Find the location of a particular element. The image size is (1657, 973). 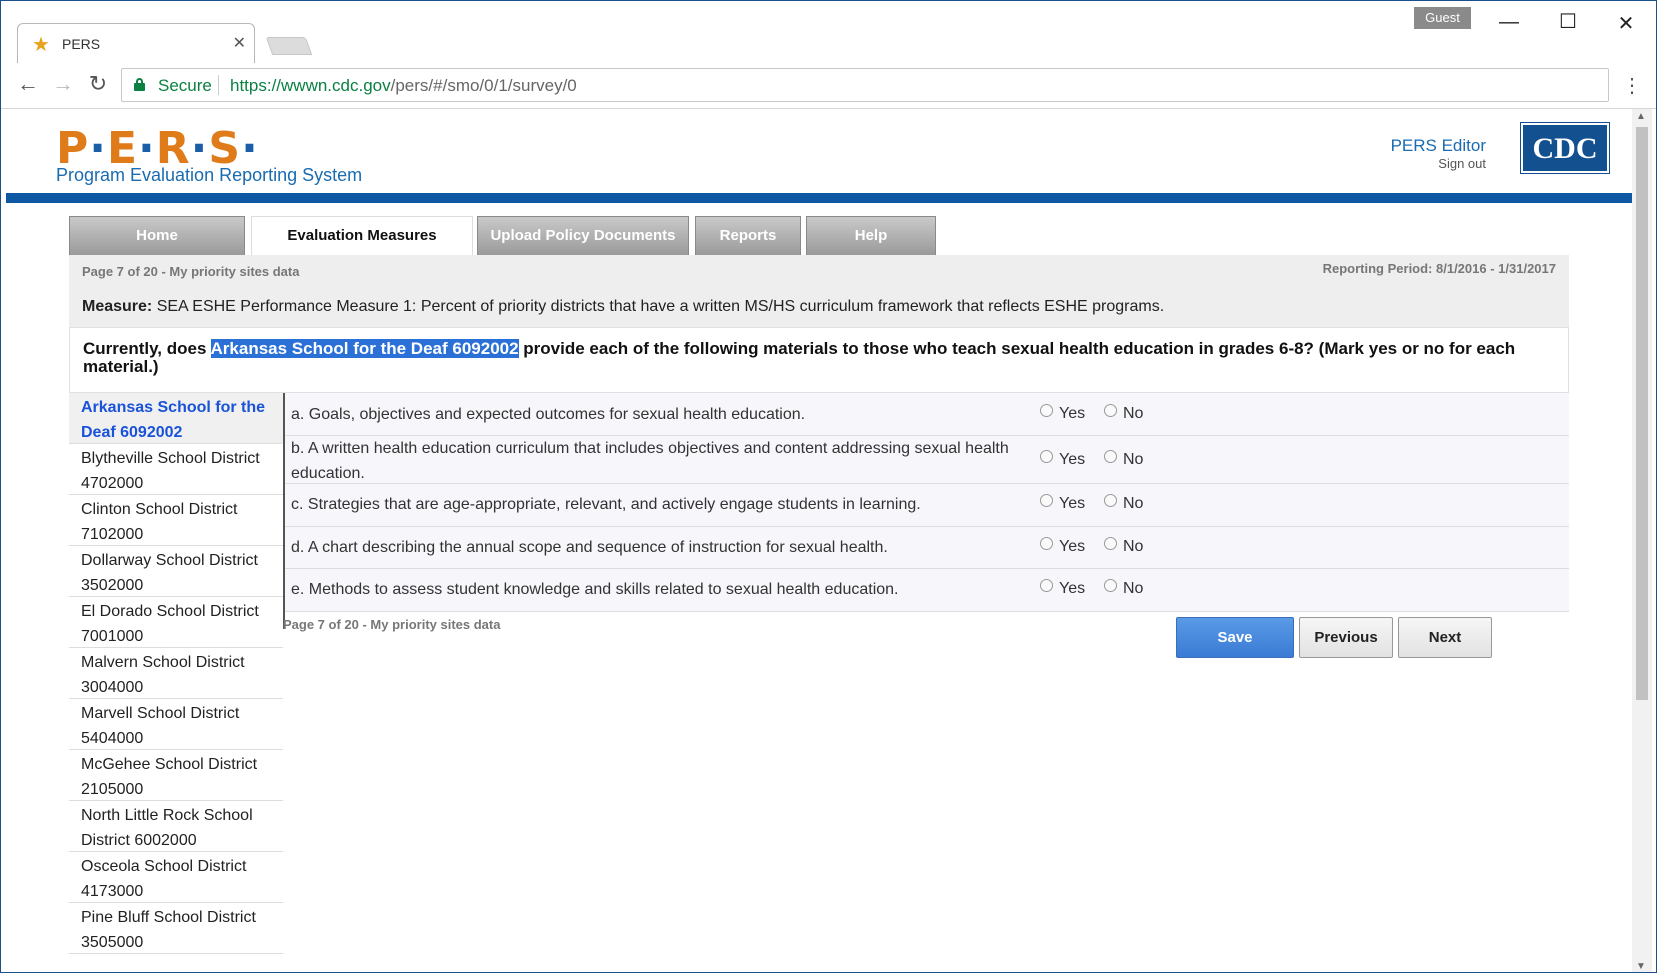

tab-reports: Reports is located at coordinates (748, 236).